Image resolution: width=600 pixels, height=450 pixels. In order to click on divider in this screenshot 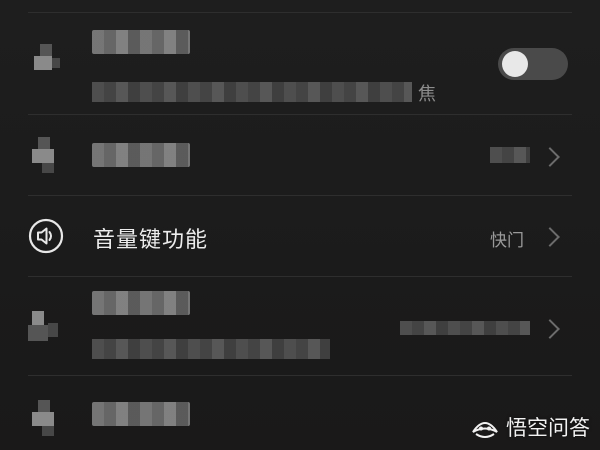, I will do `click(300, 12)`.